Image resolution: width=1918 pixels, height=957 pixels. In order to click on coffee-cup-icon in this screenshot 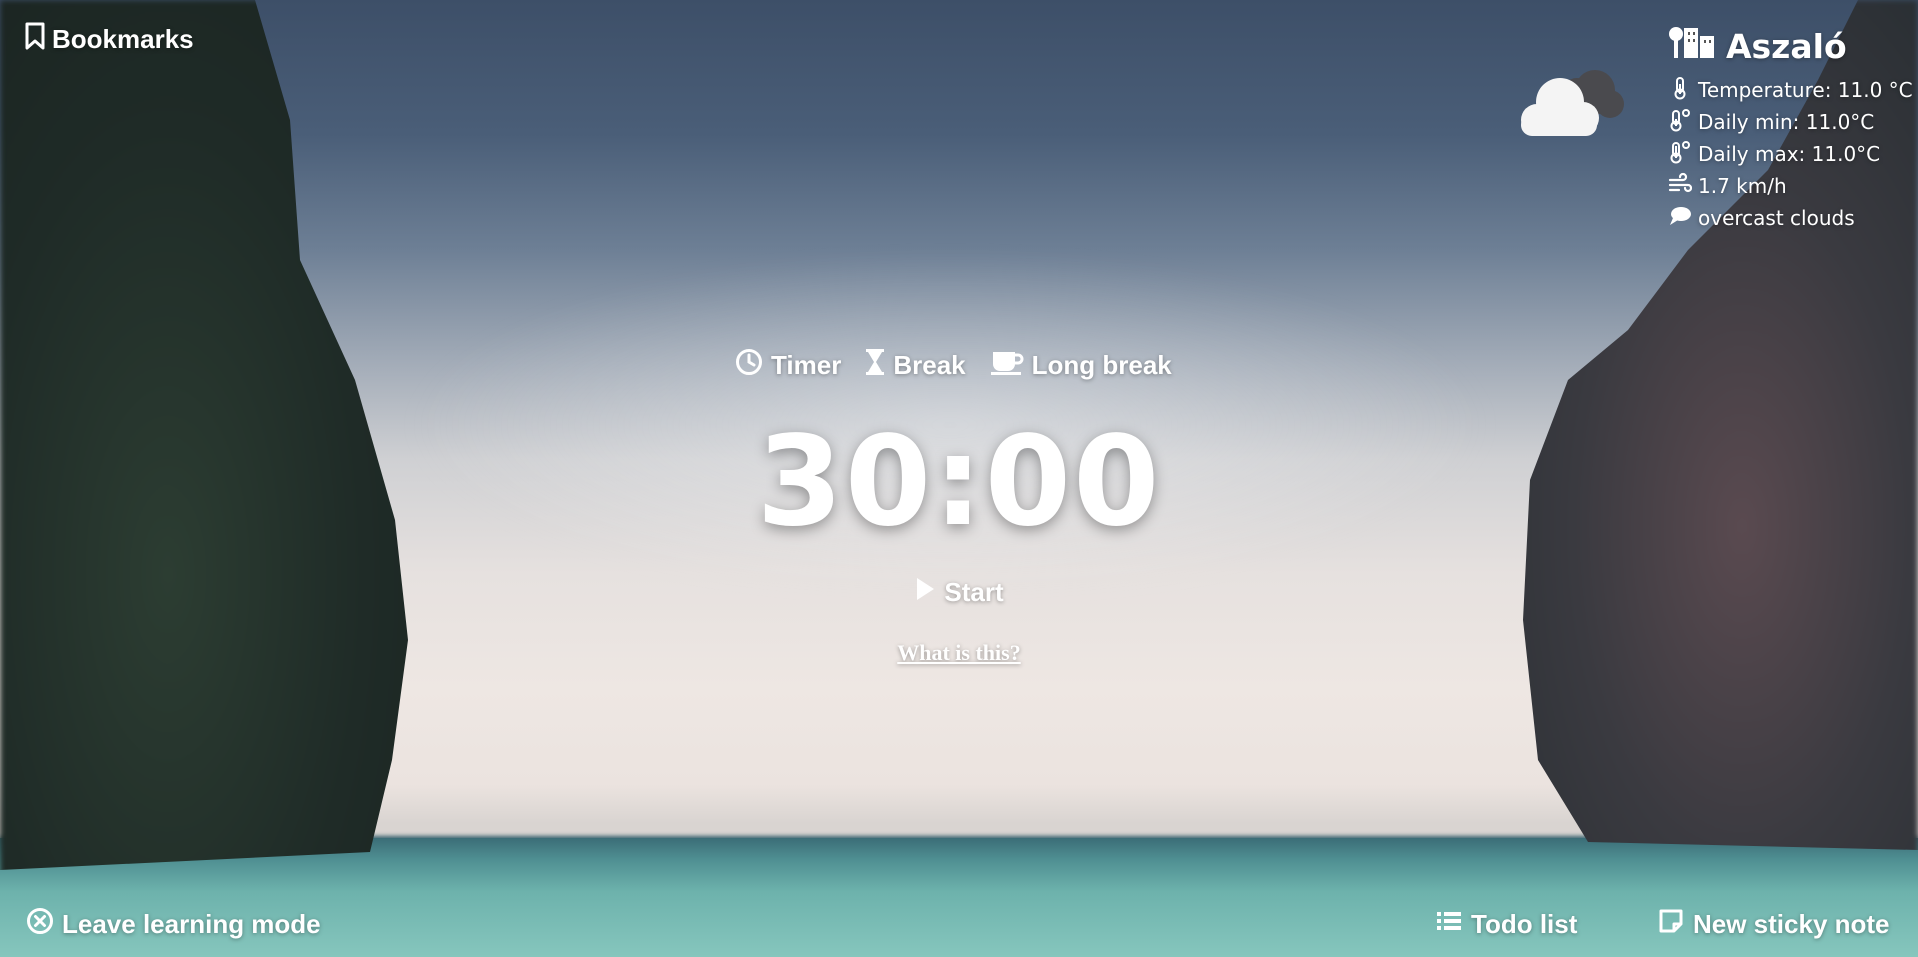, I will do `click(1007, 365)`.